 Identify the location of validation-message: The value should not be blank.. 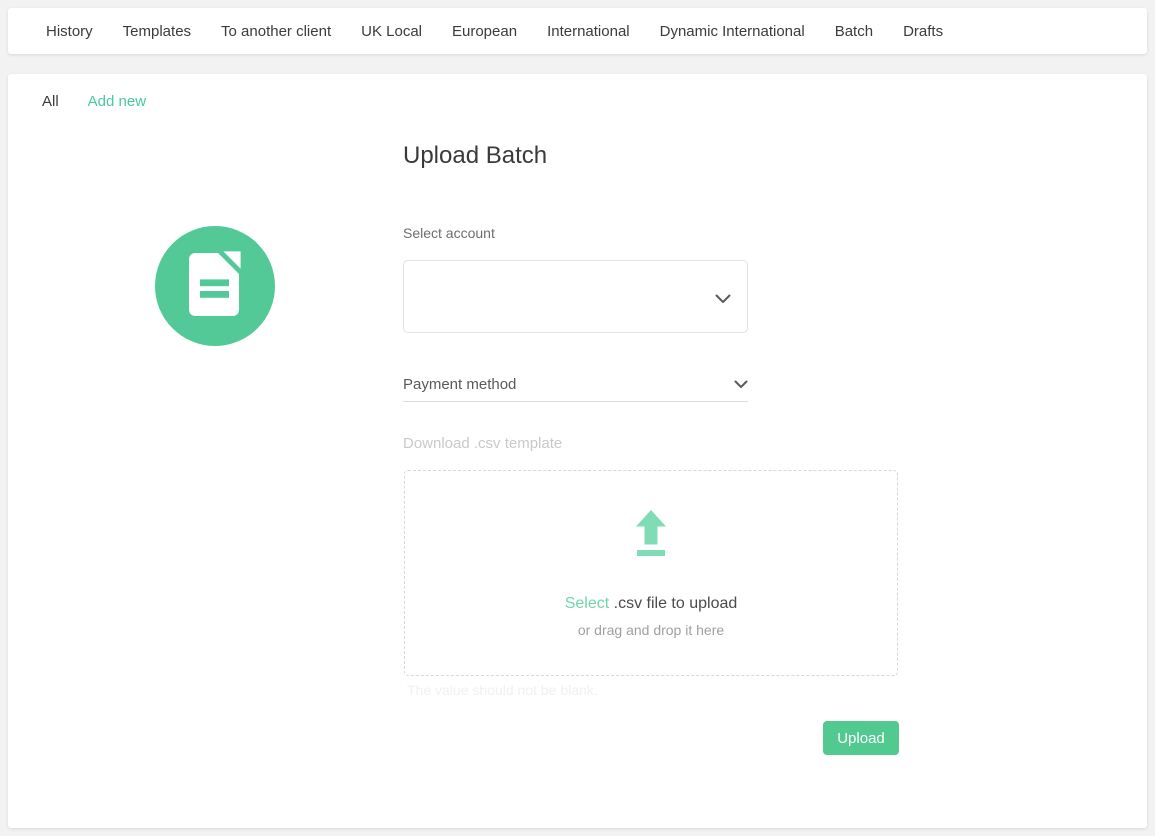
(502, 690).